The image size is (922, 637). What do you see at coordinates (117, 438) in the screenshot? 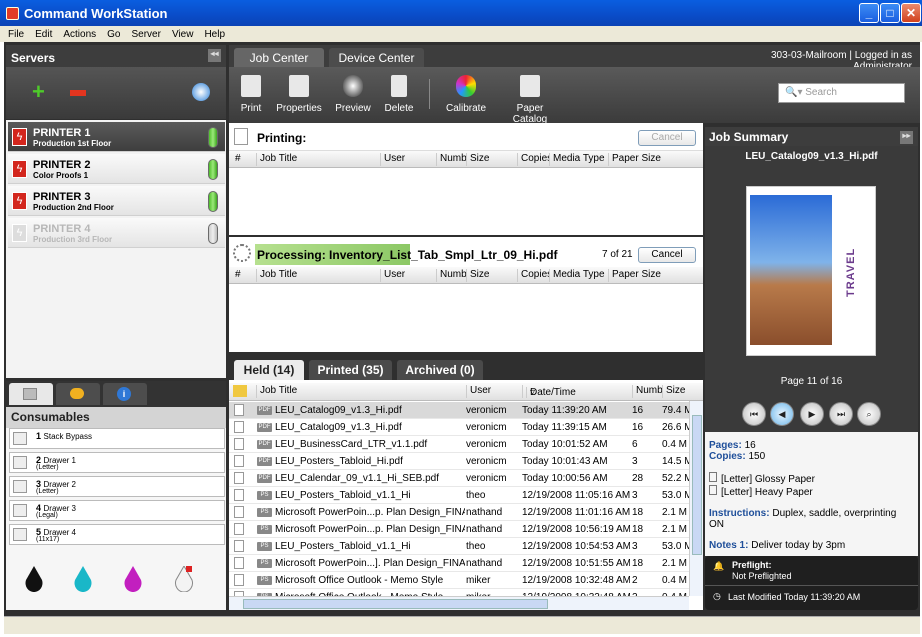
I see `tray-item: 1 Stack Bypass` at bounding box center [117, 438].